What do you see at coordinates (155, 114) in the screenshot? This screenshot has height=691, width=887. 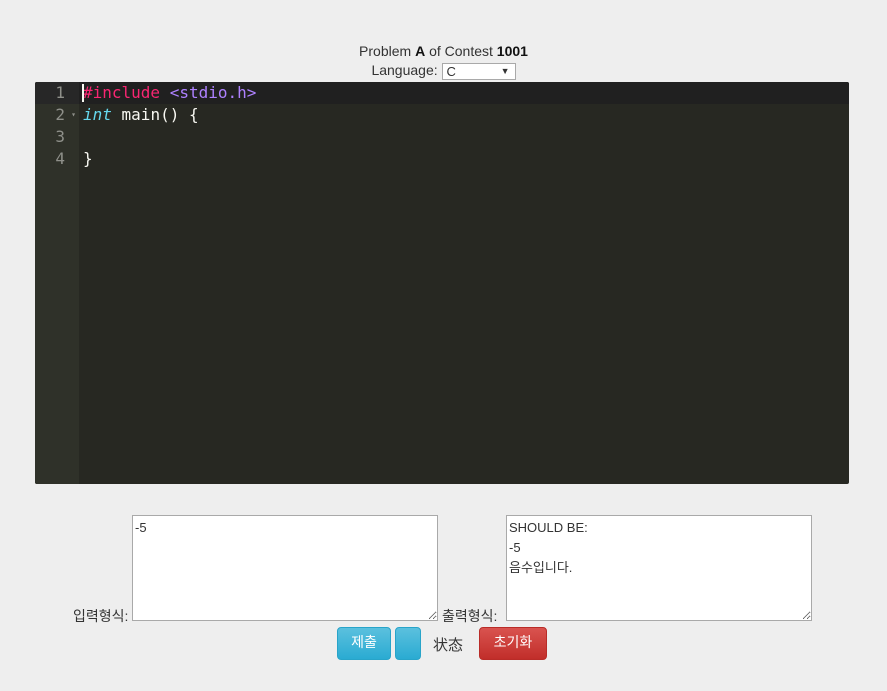 I see `code-text: main() {` at bounding box center [155, 114].